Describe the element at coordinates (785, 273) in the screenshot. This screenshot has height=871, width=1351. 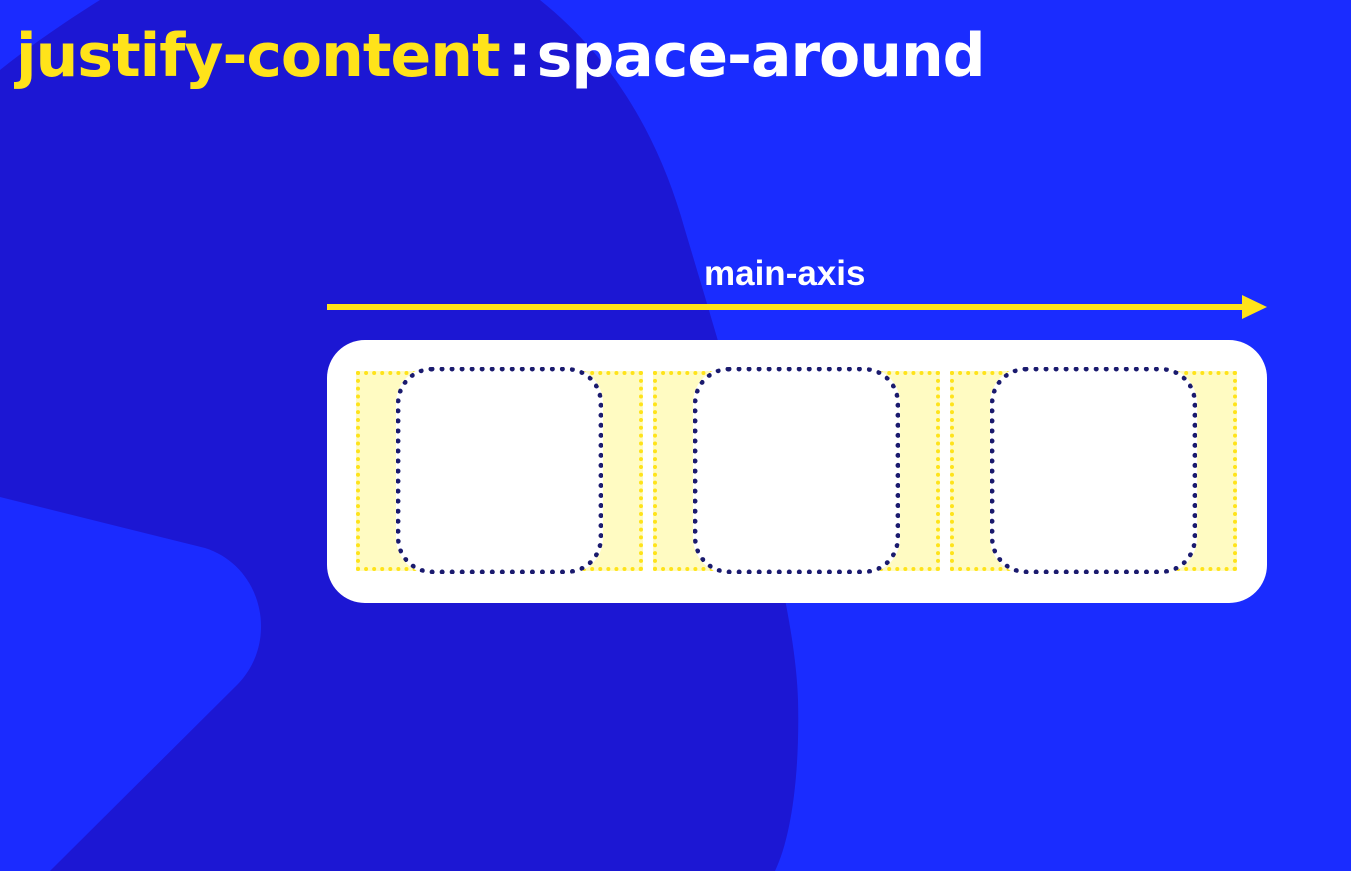
I see `main-axis-label: main-axis` at that location.